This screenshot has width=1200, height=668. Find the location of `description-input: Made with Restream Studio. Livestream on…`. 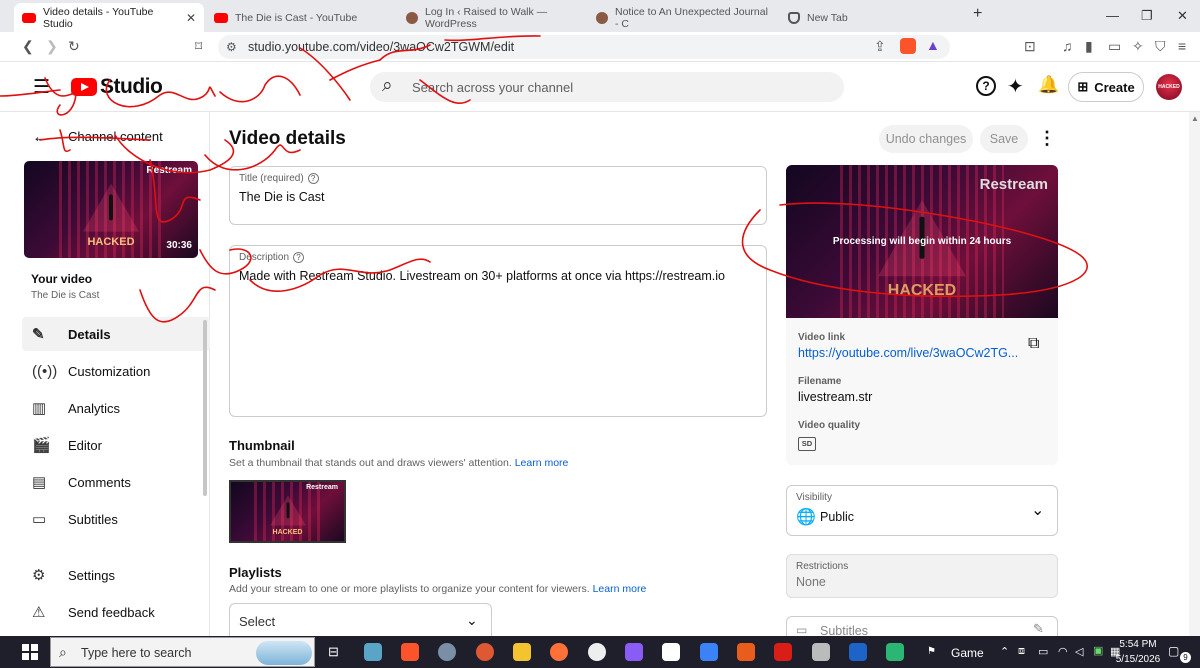

description-input: Made with Restream Studio. Livestream on… is located at coordinates (482, 276).